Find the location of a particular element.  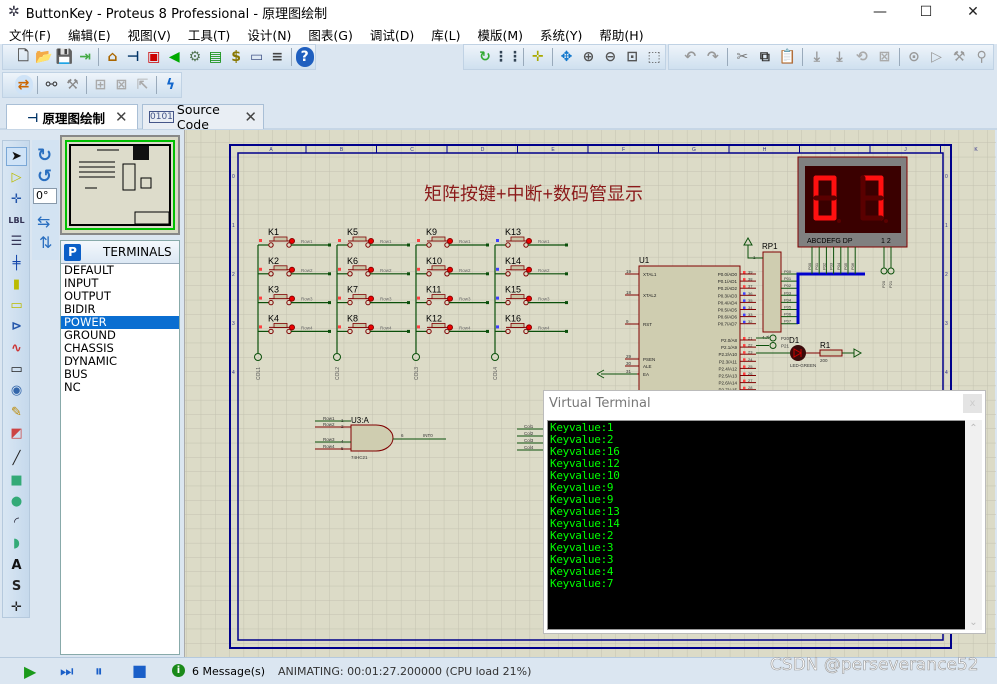

u3-and-gate is located at coordinates (372, 438).